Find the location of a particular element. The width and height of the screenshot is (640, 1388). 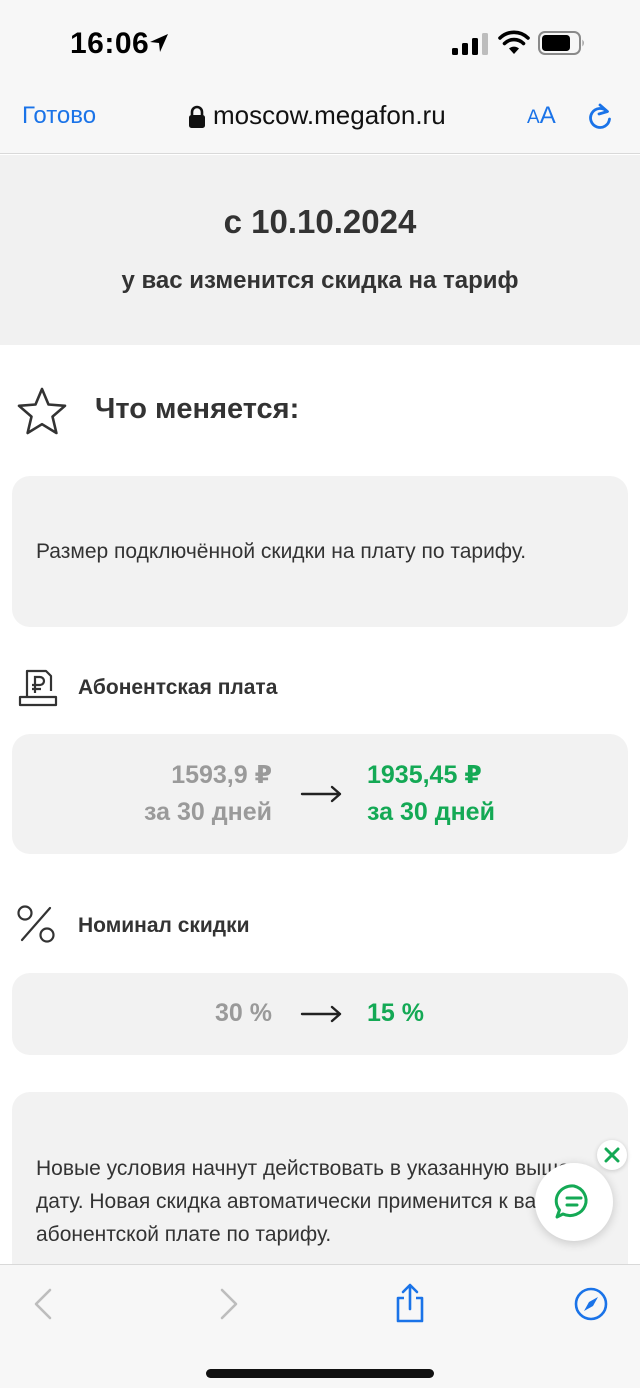

subscription-fee-title: Абонентская плата is located at coordinates (178, 687).